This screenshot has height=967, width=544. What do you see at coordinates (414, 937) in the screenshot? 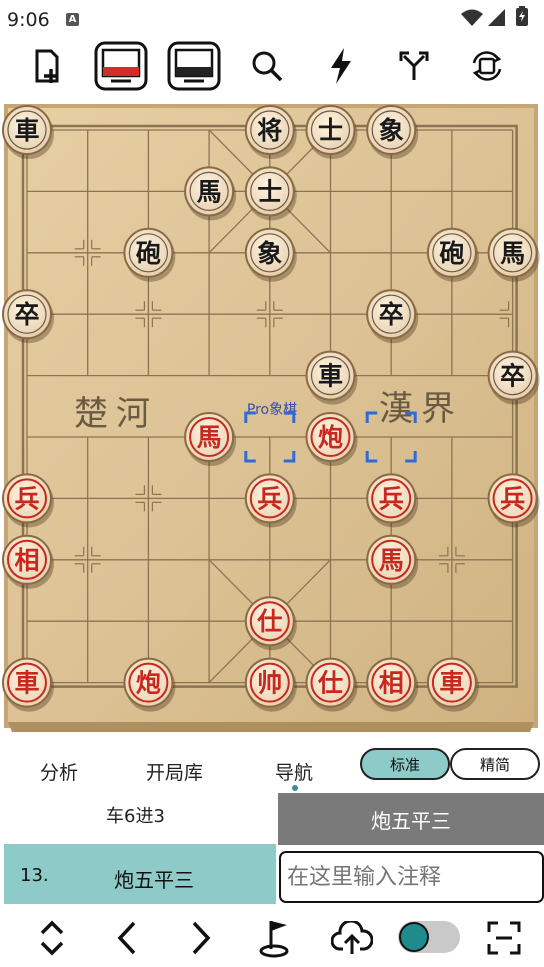
I see `toggle-knob` at bounding box center [414, 937].